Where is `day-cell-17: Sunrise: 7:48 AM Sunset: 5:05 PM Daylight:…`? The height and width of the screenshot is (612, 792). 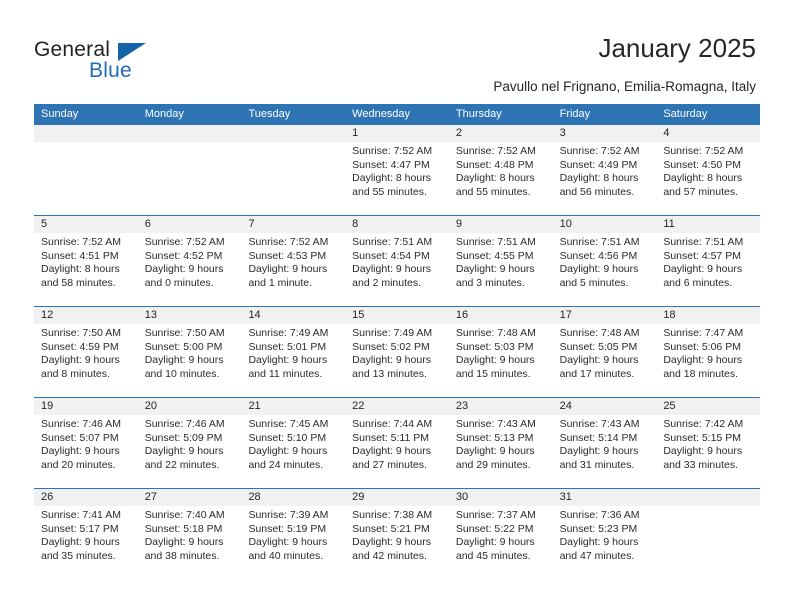
day-cell-17: Sunrise: 7:48 AM Sunset: 5:05 PM Daylight:… is located at coordinates (605, 360).